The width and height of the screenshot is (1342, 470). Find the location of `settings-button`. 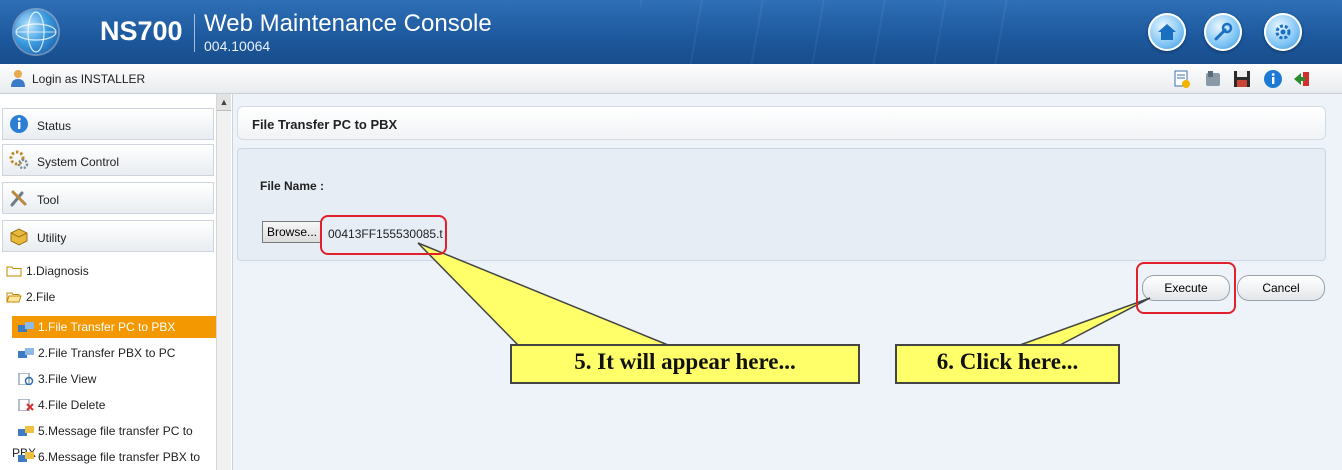

settings-button is located at coordinates (1283, 32).